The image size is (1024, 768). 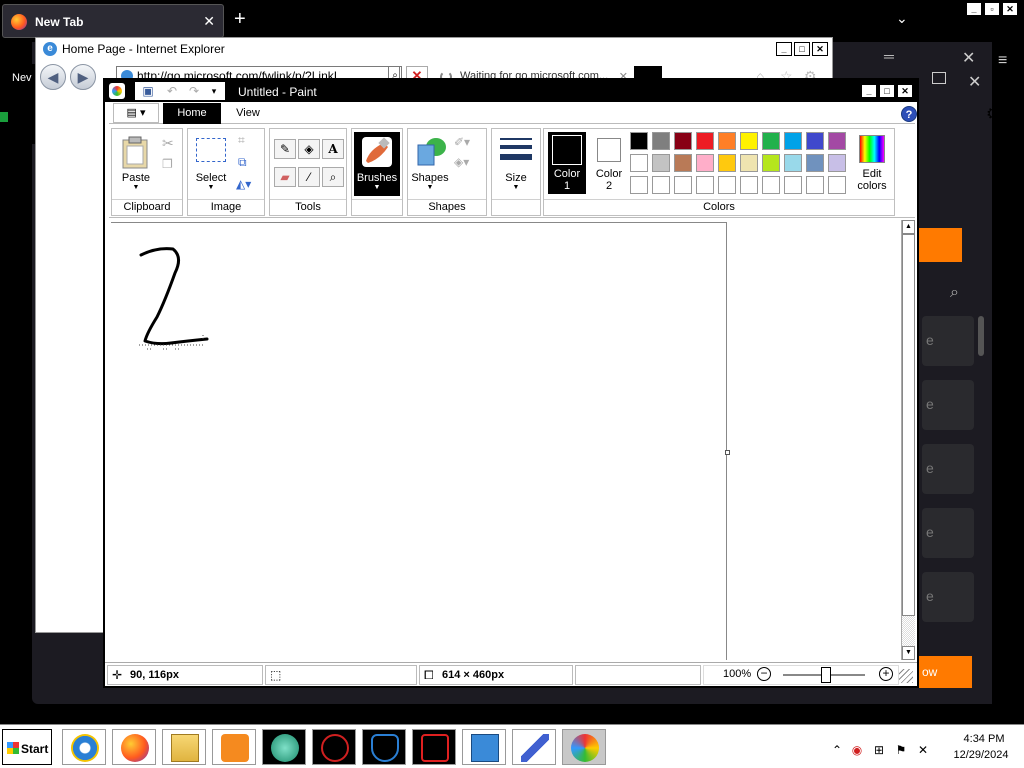 What do you see at coordinates (309, 177) in the screenshot?
I see `color-picker-icon: ⁄` at bounding box center [309, 177].